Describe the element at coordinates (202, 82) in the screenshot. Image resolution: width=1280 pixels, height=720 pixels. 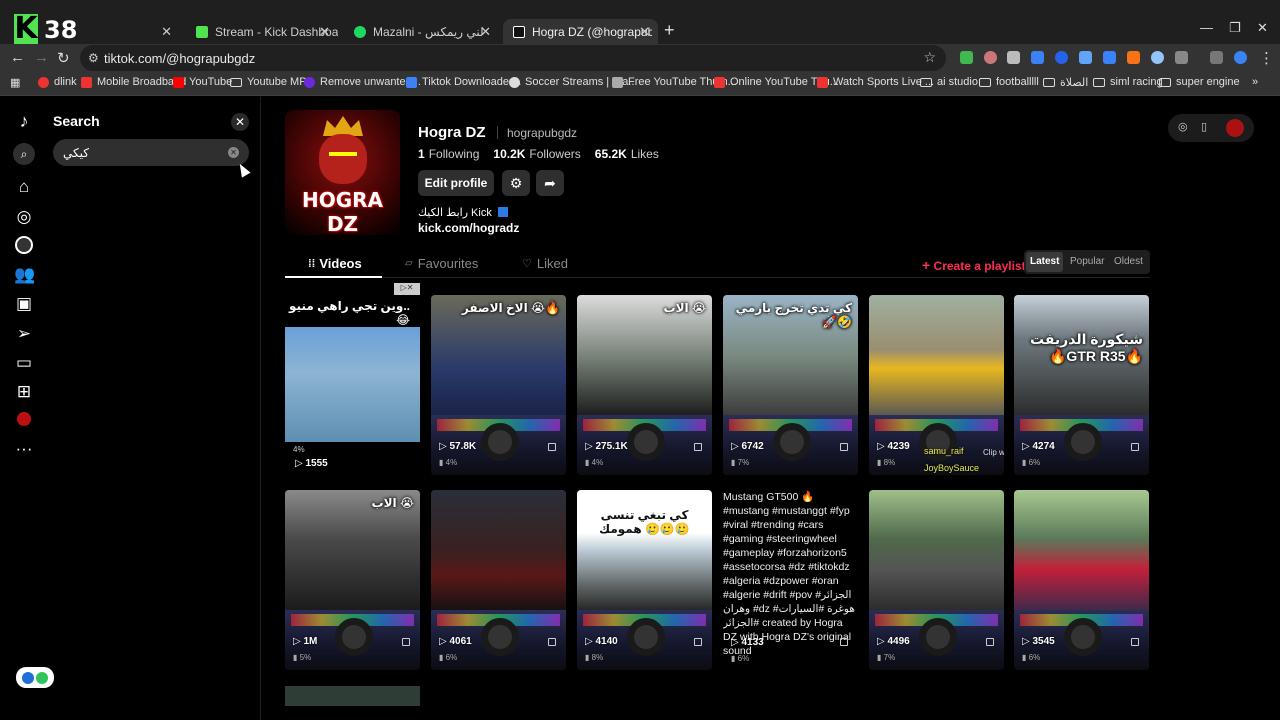
I see `bookmark-item: YouTube` at that location.